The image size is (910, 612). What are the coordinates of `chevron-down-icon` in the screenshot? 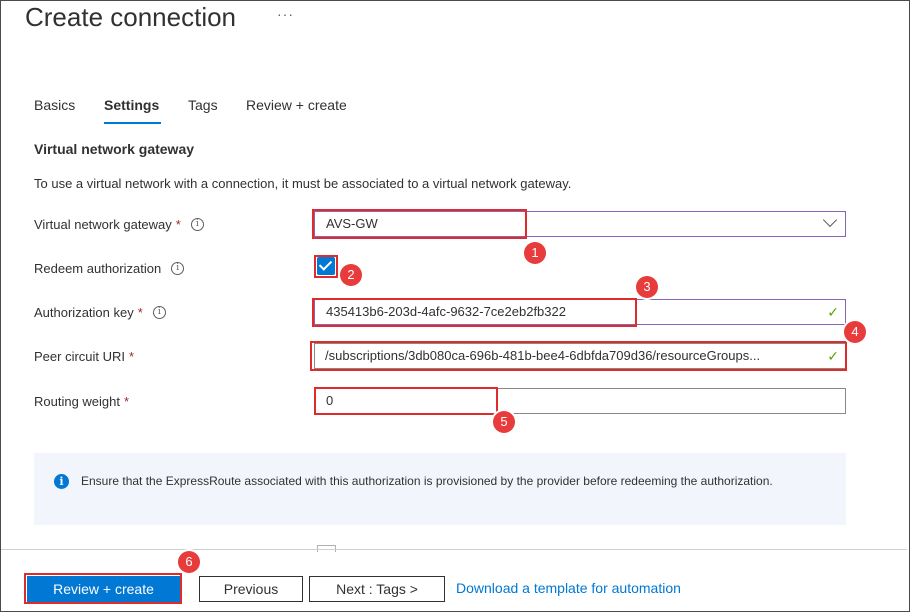 It's located at (830, 220).